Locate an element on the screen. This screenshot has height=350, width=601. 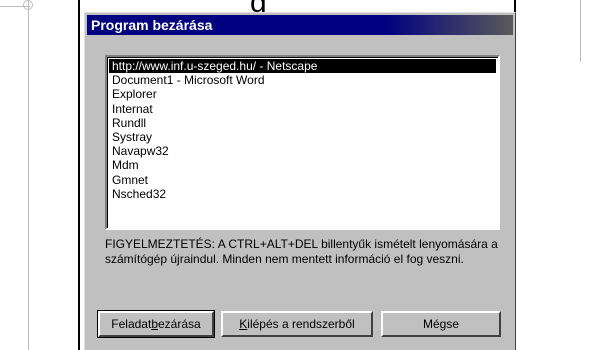
end-task-accel: b is located at coordinates (154, 324).